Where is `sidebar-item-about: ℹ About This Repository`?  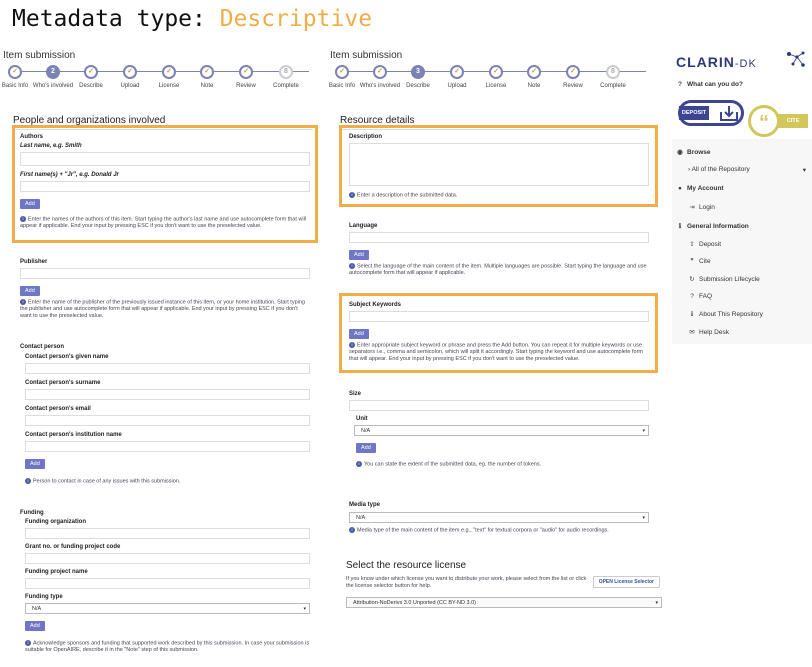
sidebar-item-about: ℹ About This Repository is located at coordinates (725, 314).